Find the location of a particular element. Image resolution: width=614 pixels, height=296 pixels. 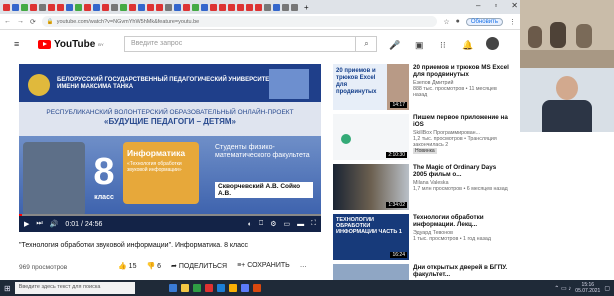

star-icon: ☆ is located at coordinates (446, 22).